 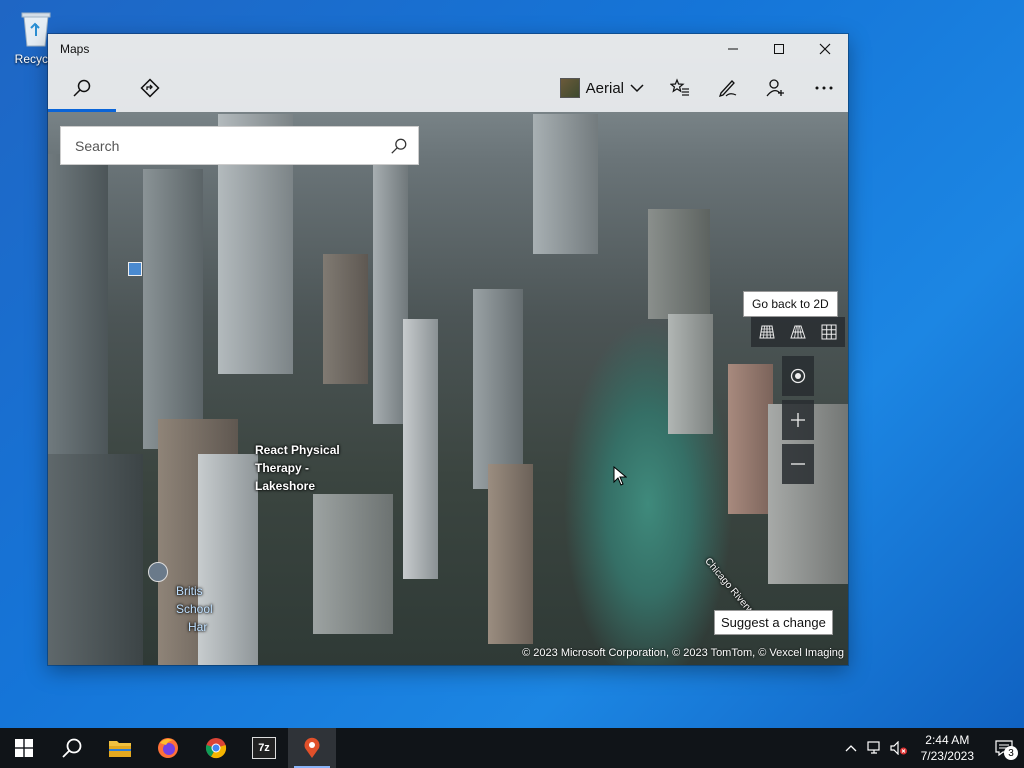 What do you see at coordinates (158, 572) in the screenshot?
I see `school-pin-icon` at bounding box center [158, 572].